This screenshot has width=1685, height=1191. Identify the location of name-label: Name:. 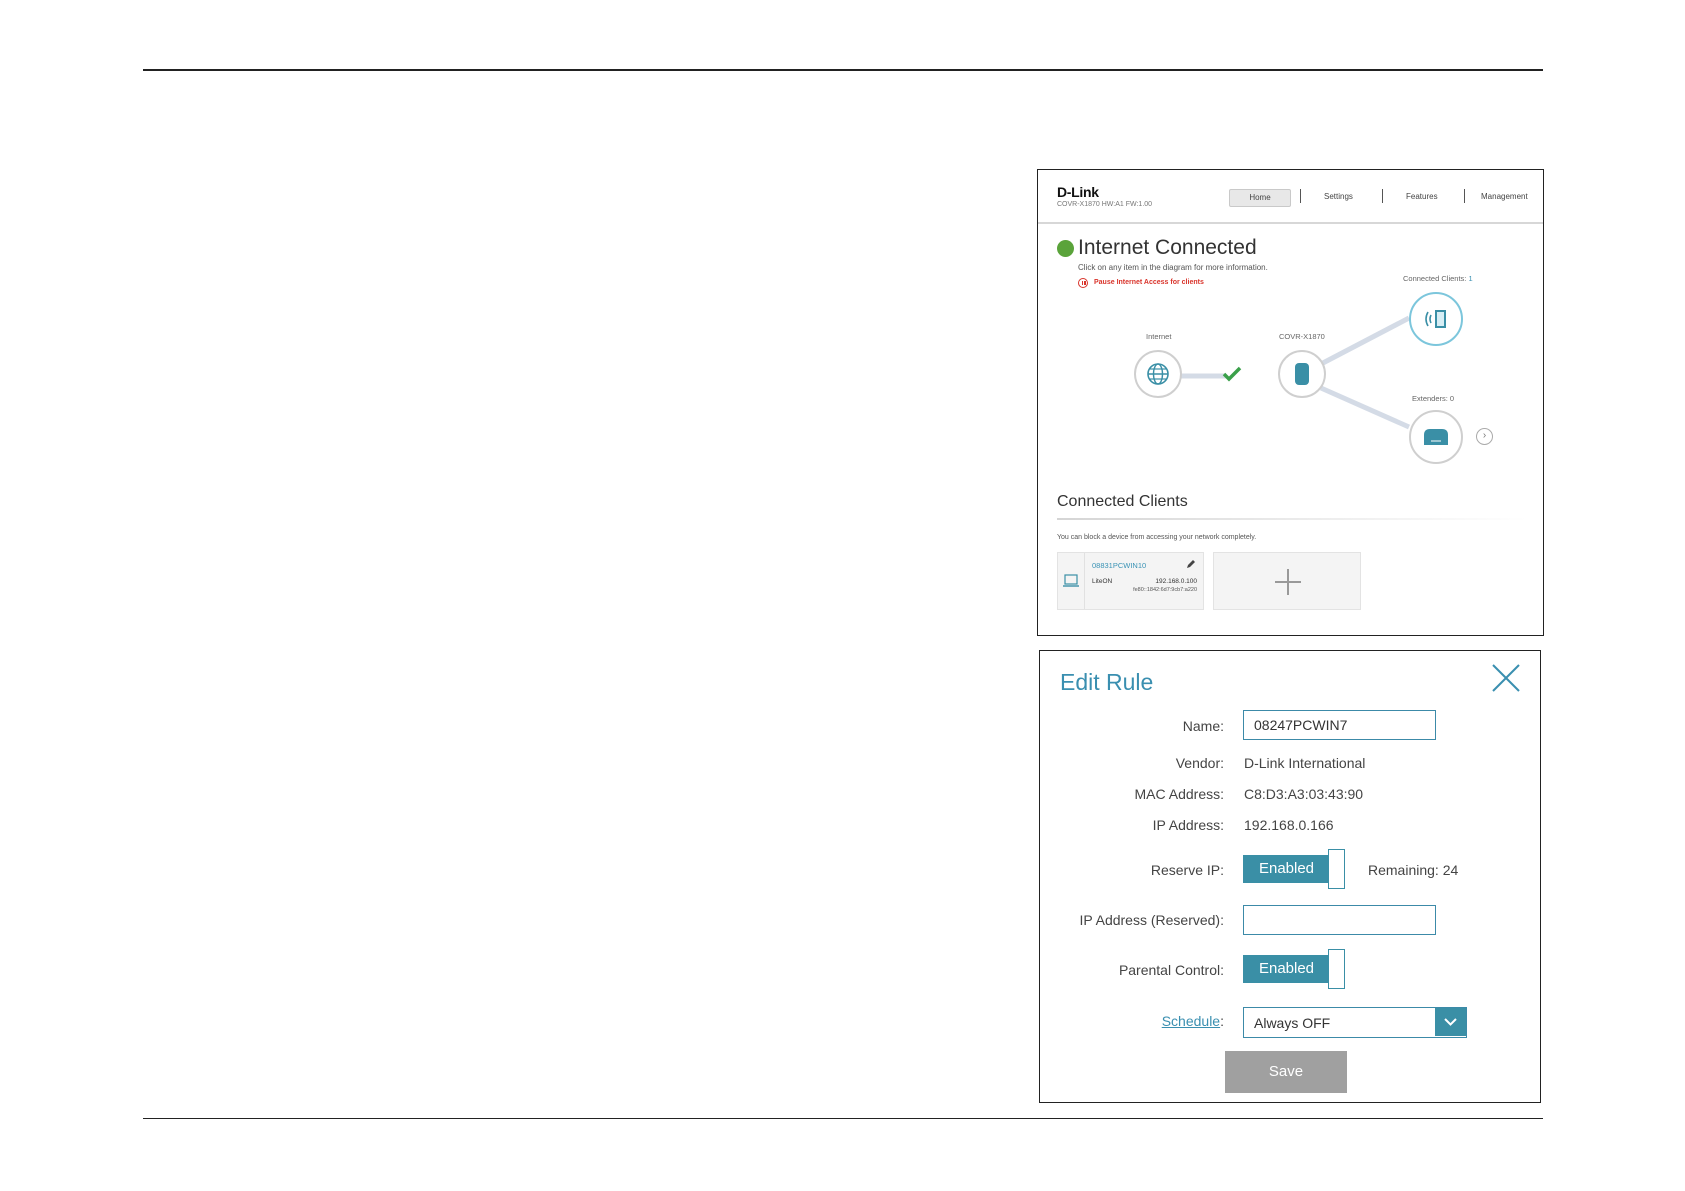
(1203, 726).